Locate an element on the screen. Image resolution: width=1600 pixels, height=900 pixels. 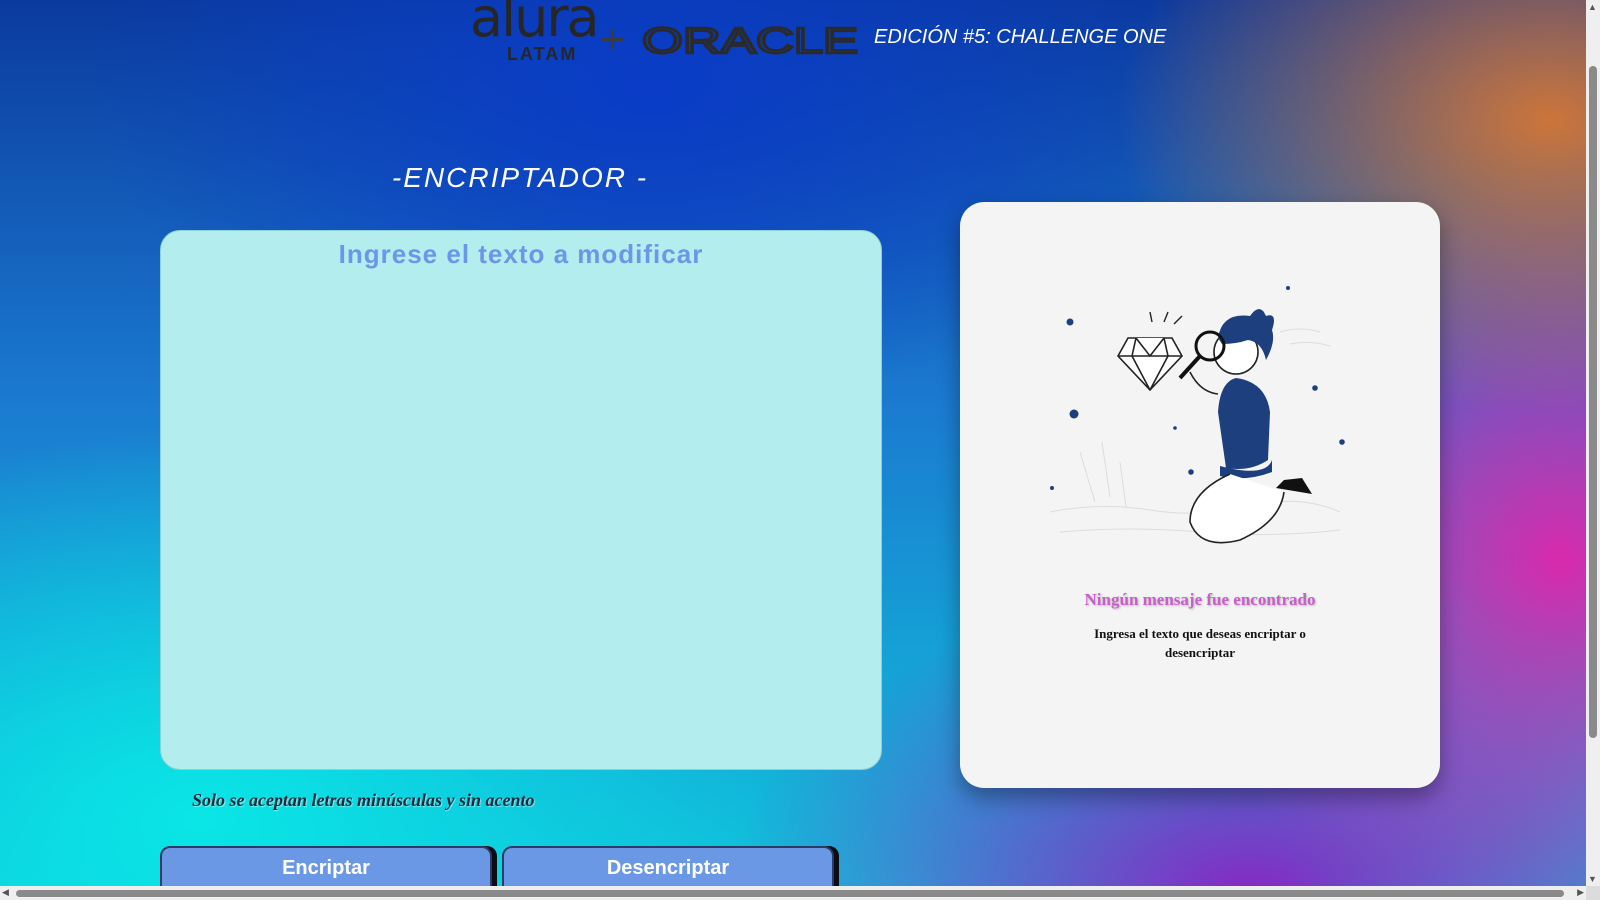
plus-icon: + is located at coordinates (612, 39).